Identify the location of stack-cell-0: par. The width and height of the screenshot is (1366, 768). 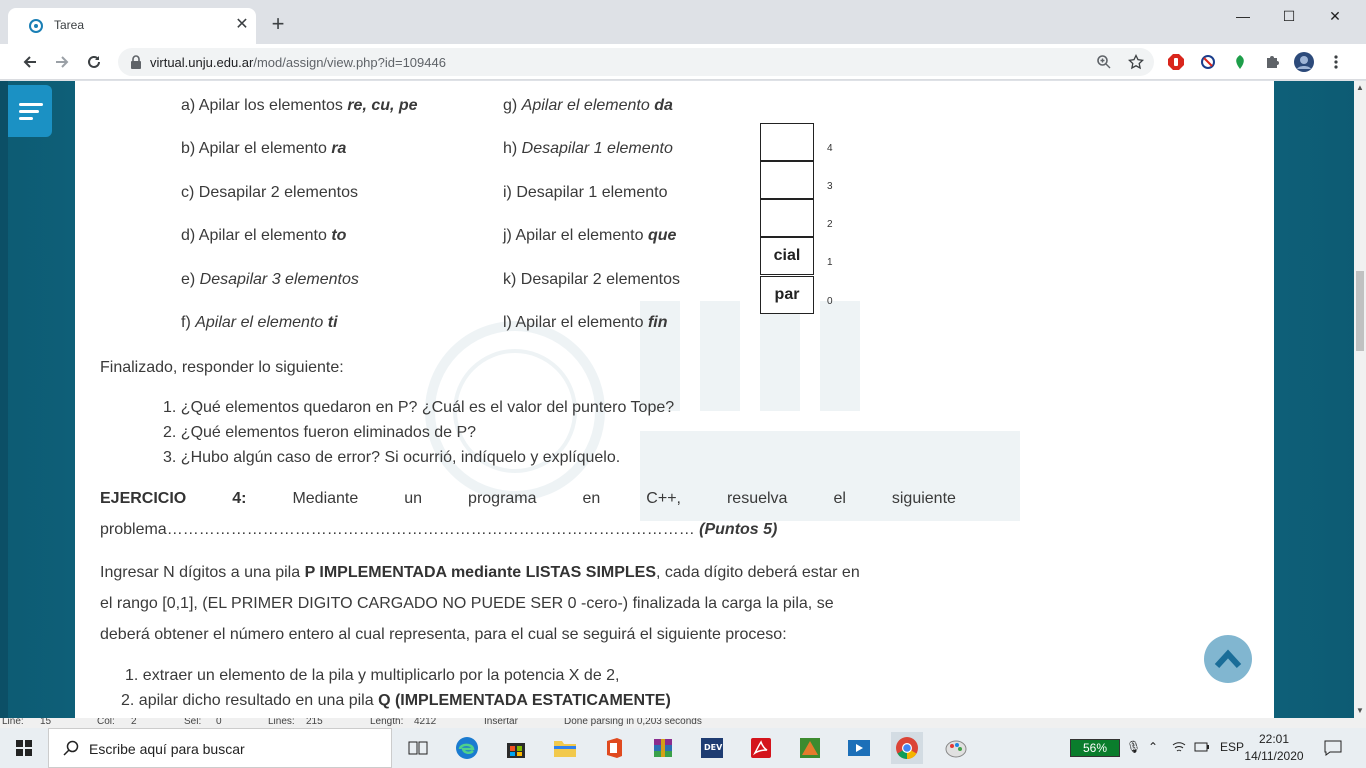
(787, 295).